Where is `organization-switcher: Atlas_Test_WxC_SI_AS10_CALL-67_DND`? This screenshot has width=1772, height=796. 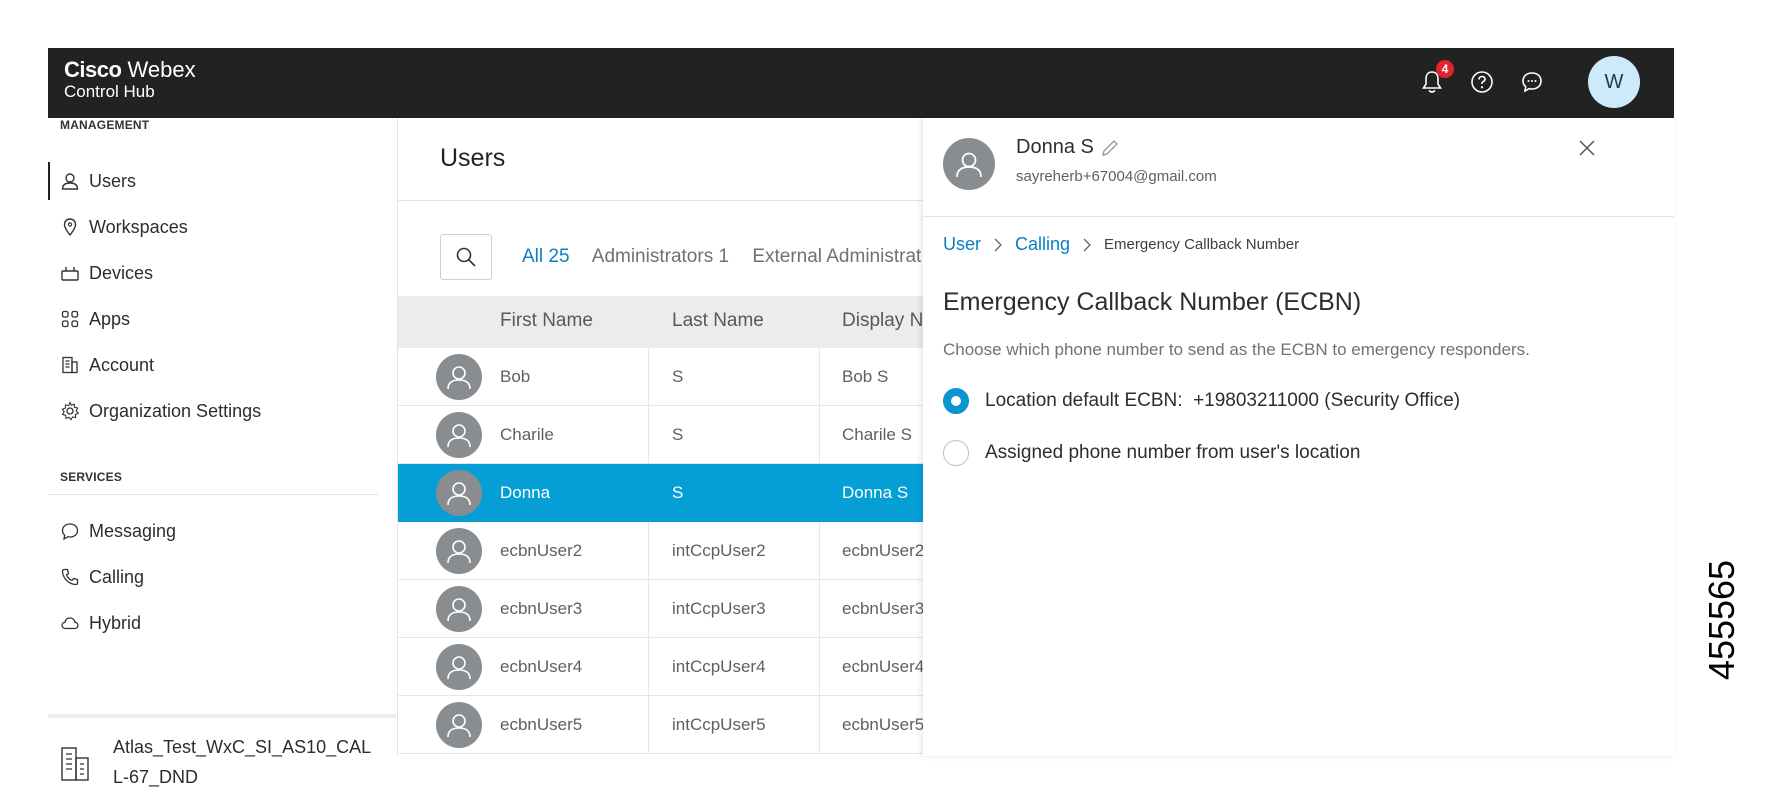
organization-switcher: Atlas_Test_WxC_SI_AS10_CALL-67_DND is located at coordinates (222, 755).